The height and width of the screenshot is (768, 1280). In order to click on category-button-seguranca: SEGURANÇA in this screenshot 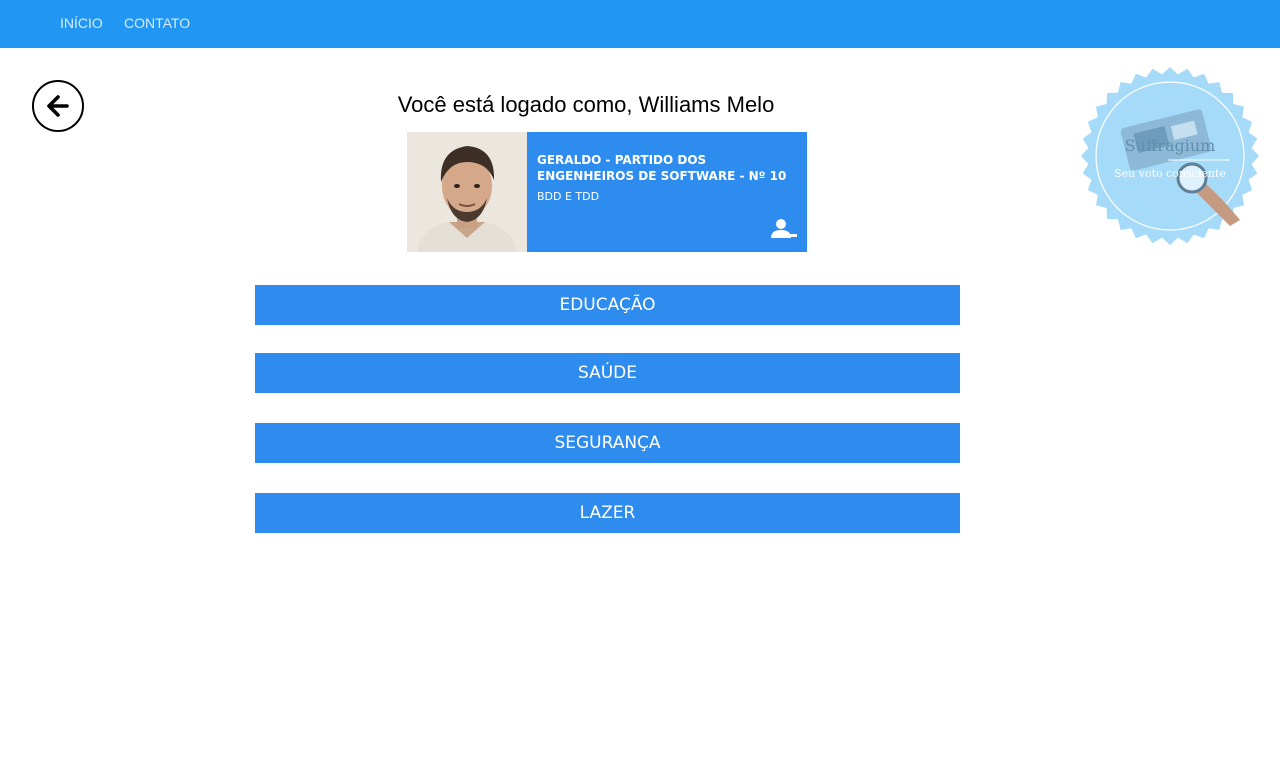, I will do `click(607, 443)`.